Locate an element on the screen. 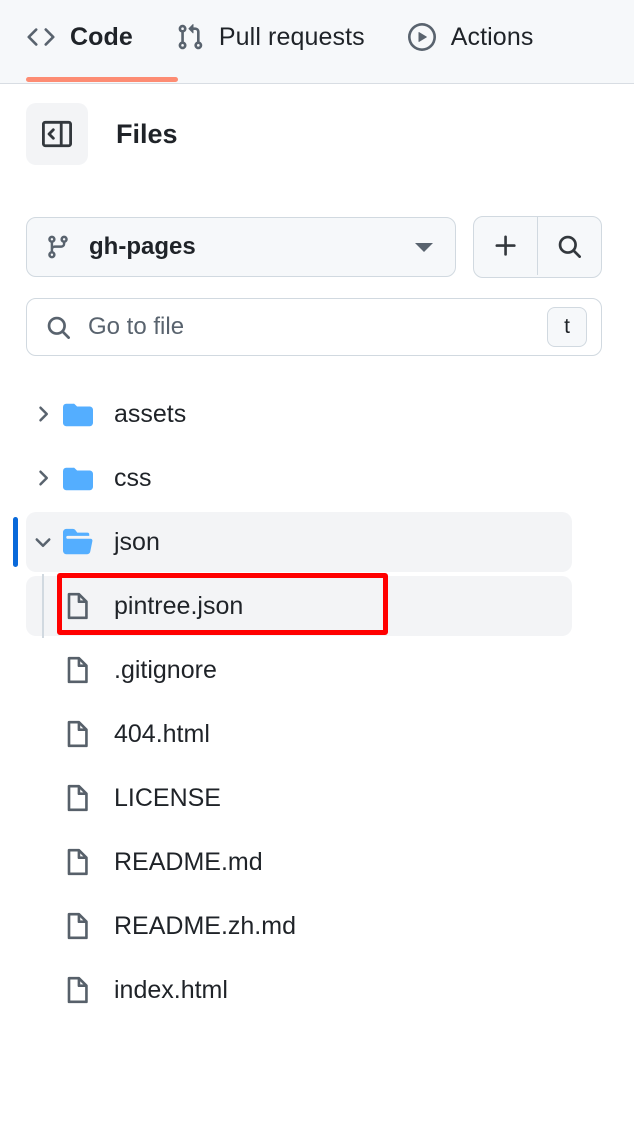 The image size is (634, 1136). add-file-button is located at coordinates (505, 246).